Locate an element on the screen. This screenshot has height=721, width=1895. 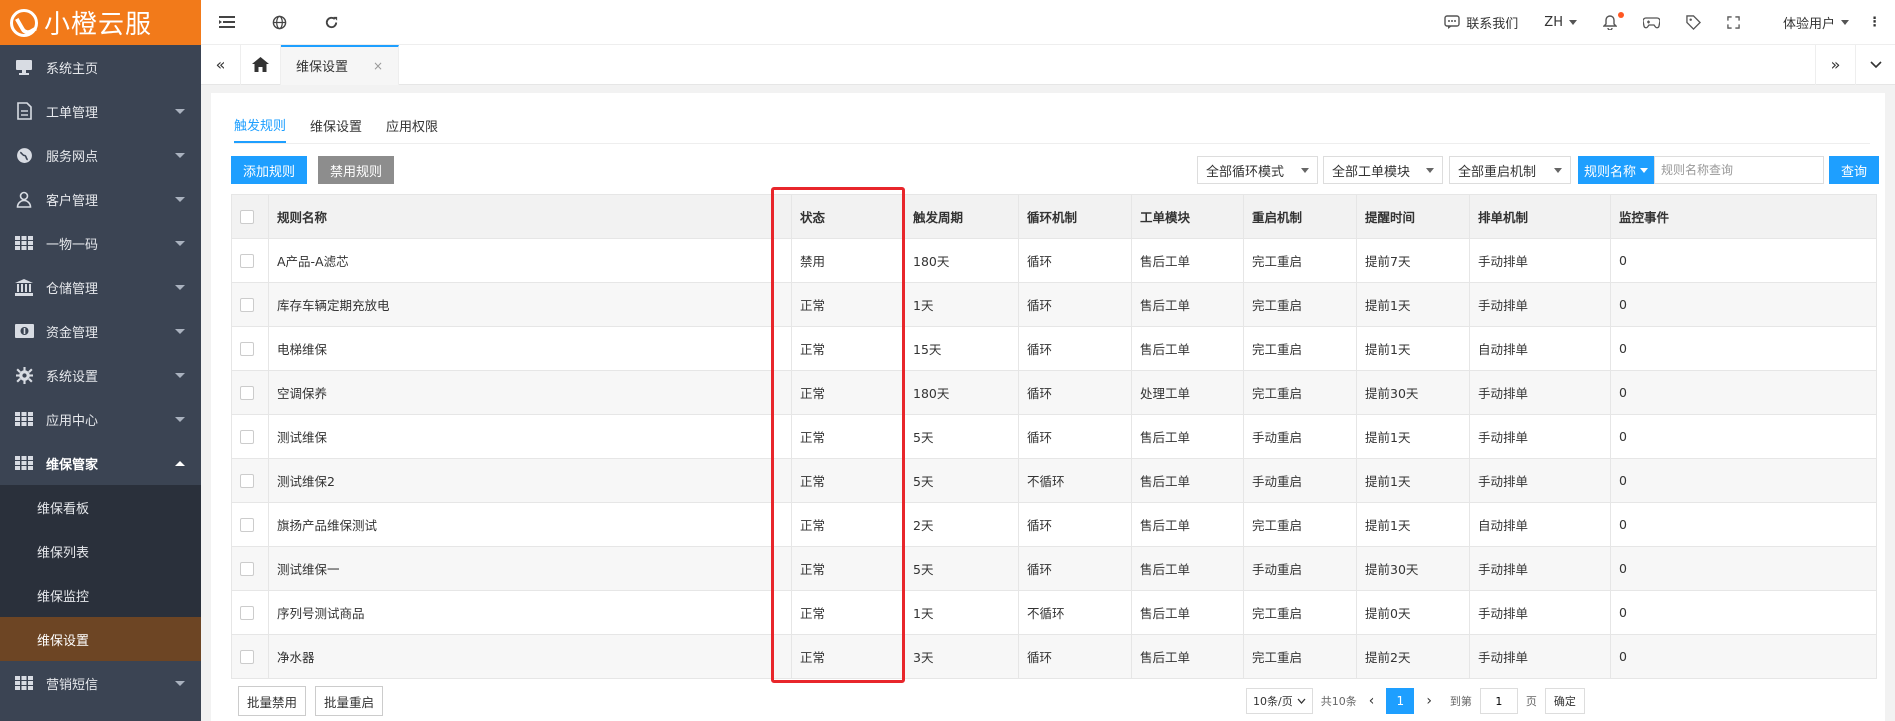
module-select: 全部工单模块 is located at coordinates (1383, 170).